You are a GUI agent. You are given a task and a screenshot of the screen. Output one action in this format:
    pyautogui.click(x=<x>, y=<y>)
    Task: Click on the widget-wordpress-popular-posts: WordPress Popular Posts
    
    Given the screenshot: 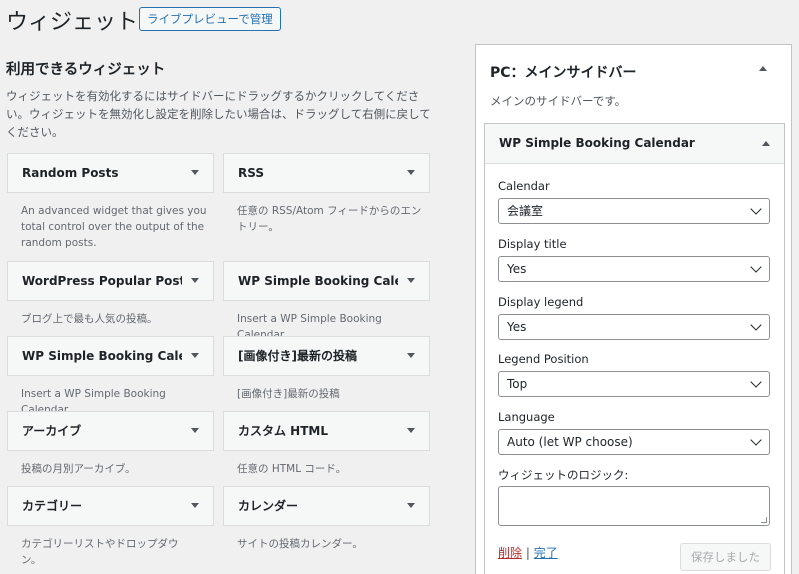 What is the action you would take?
    pyautogui.click(x=110, y=281)
    